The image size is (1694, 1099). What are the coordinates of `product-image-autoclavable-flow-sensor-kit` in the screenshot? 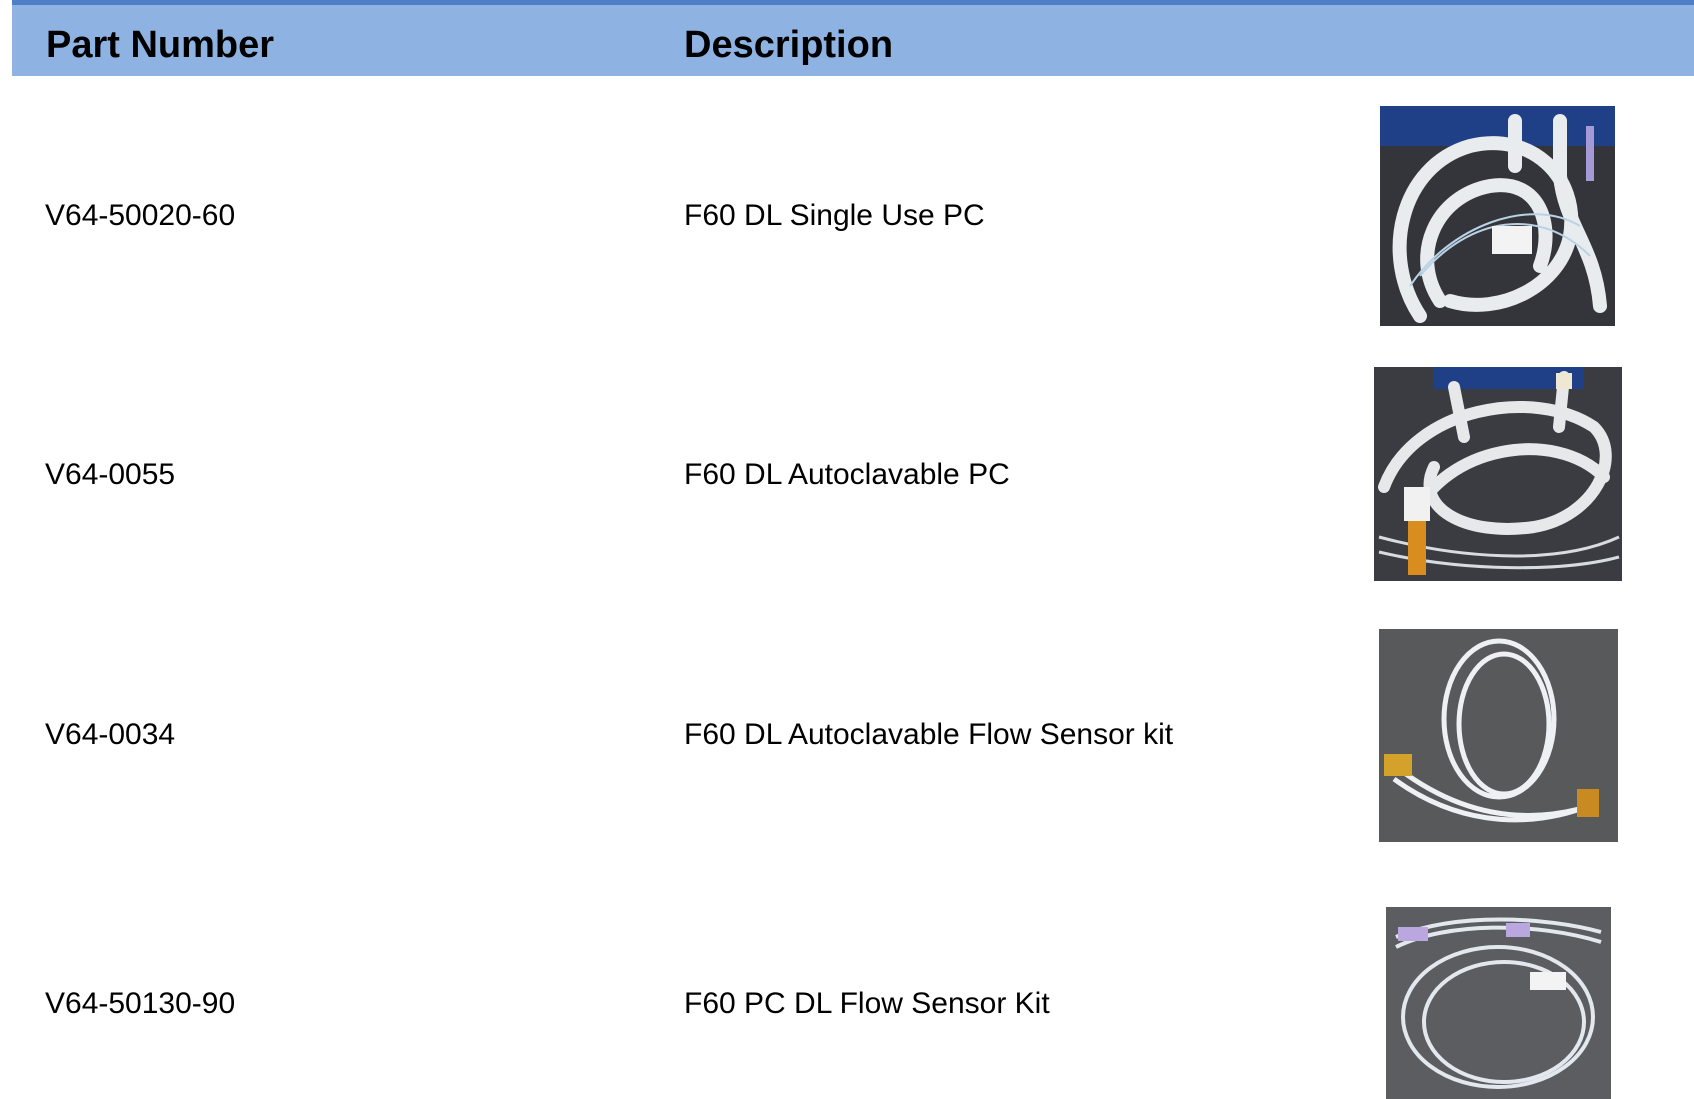 It's located at (1498, 735).